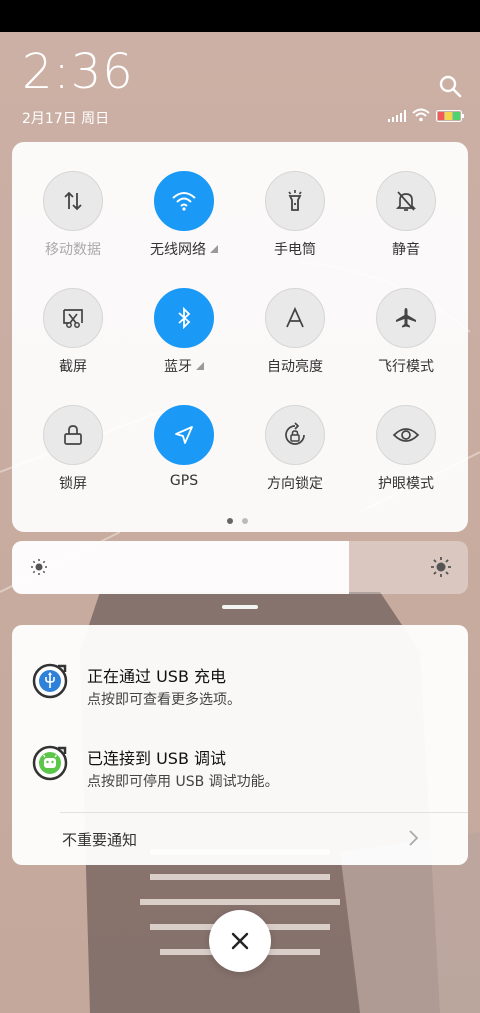  What do you see at coordinates (73, 201) in the screenshot?
I see `mobile-data-icon` at bounding box center [73, 201].